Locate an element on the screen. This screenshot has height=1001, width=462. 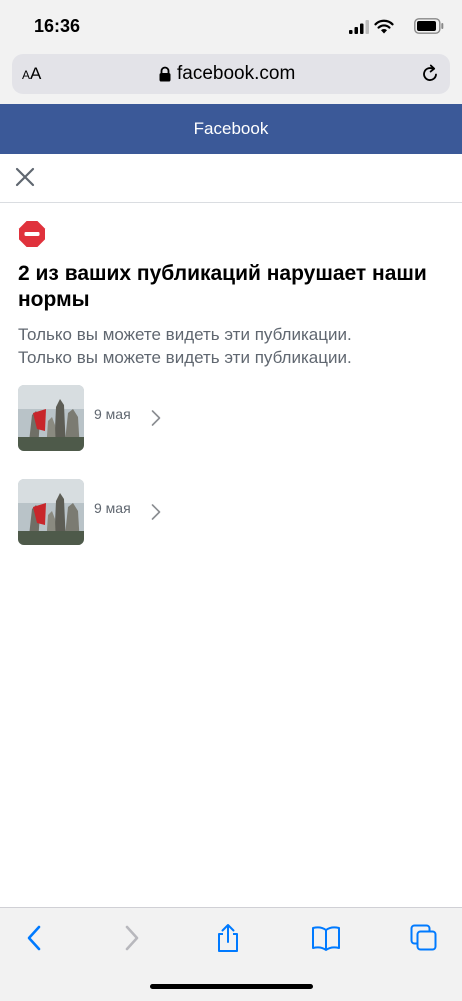
close-row is located at coordinates (231, 178).